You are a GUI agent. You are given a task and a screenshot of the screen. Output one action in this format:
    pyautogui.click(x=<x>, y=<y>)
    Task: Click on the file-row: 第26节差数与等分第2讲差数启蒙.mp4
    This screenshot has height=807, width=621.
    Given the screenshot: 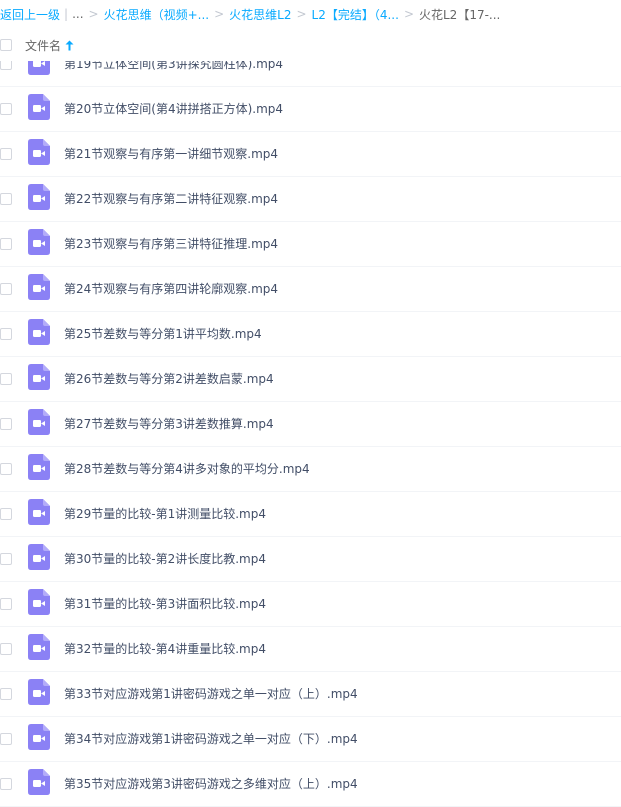 What is the action you would take?
    pyautogui.click(x=310, y=379)
    